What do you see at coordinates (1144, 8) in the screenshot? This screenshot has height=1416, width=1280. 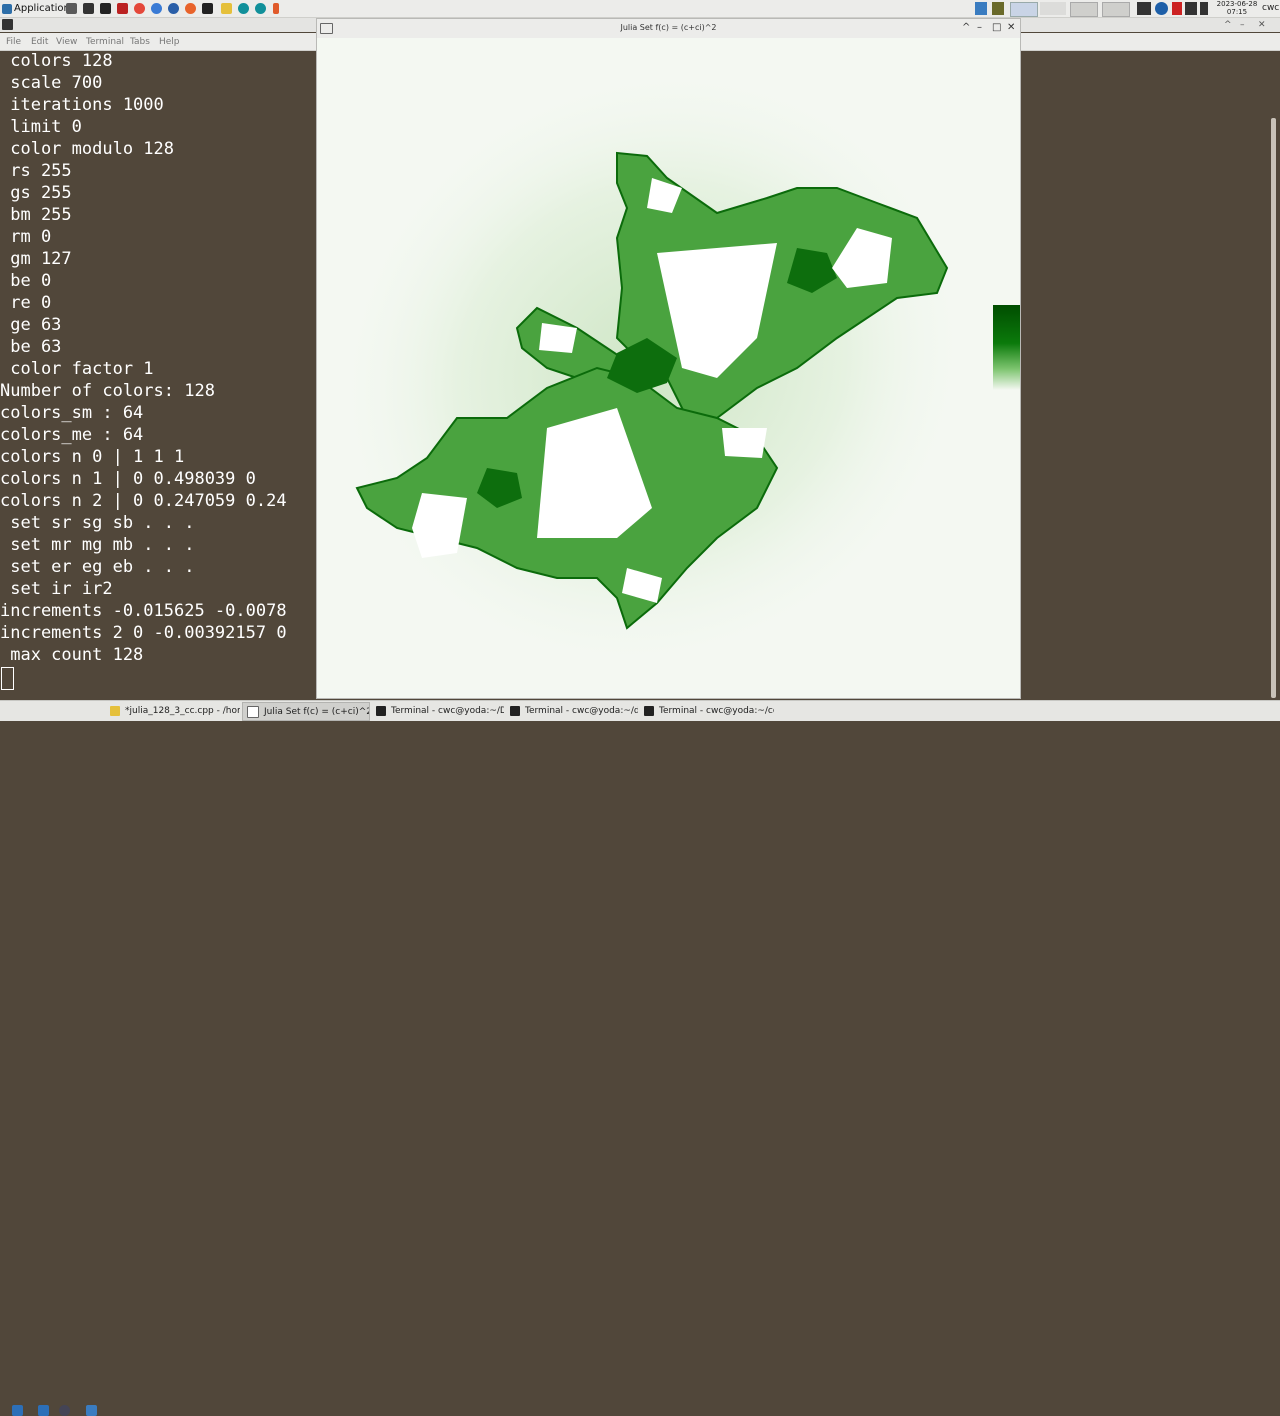 I see `mail-icon` at bounding box center [1144, 8].